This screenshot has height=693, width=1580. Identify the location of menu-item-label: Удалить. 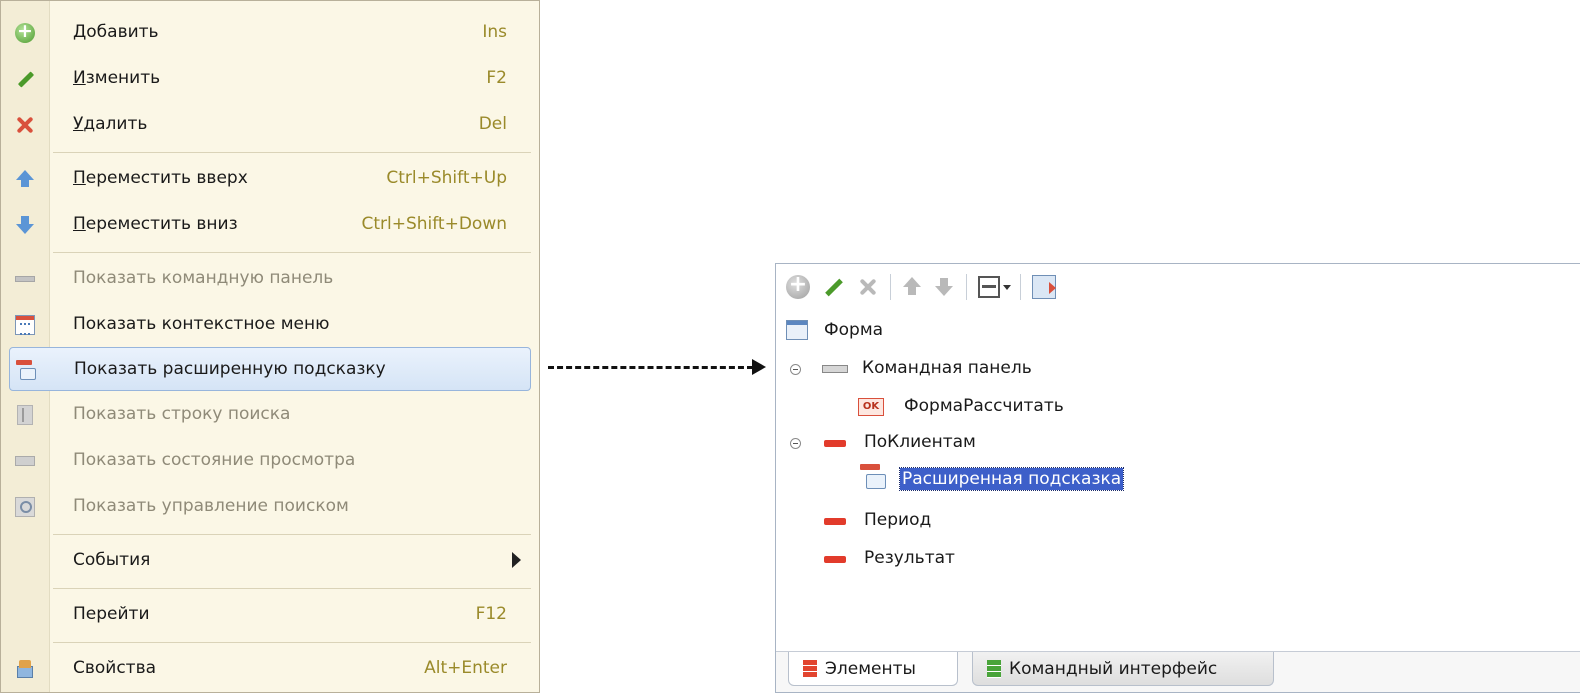
(110, 124).